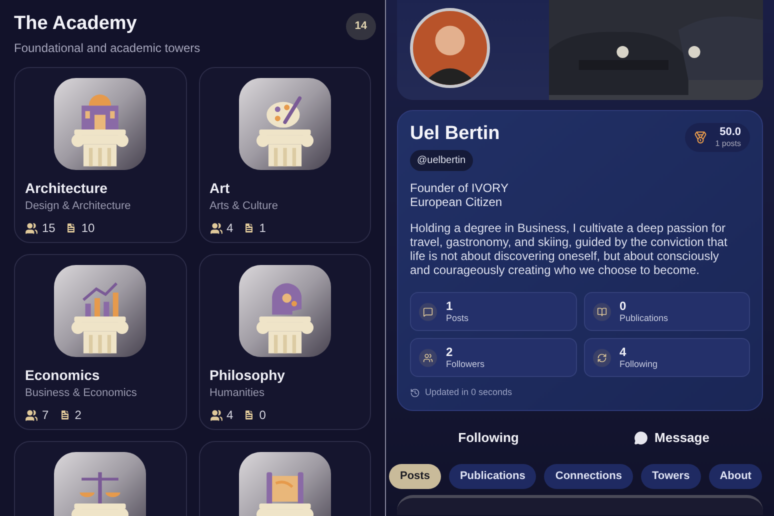 The width and height of the screenshot is (774, 516). I want to click on stat-value: 2, so click(450, 352).